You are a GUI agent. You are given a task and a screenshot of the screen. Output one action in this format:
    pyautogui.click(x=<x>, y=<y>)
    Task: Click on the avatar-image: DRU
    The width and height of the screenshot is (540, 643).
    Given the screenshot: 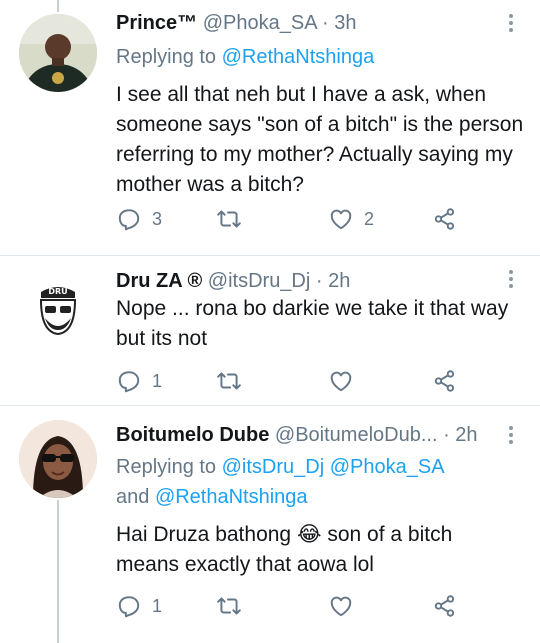 What is the action you would take?
    pyautogui.click(x=58, y=307)
    